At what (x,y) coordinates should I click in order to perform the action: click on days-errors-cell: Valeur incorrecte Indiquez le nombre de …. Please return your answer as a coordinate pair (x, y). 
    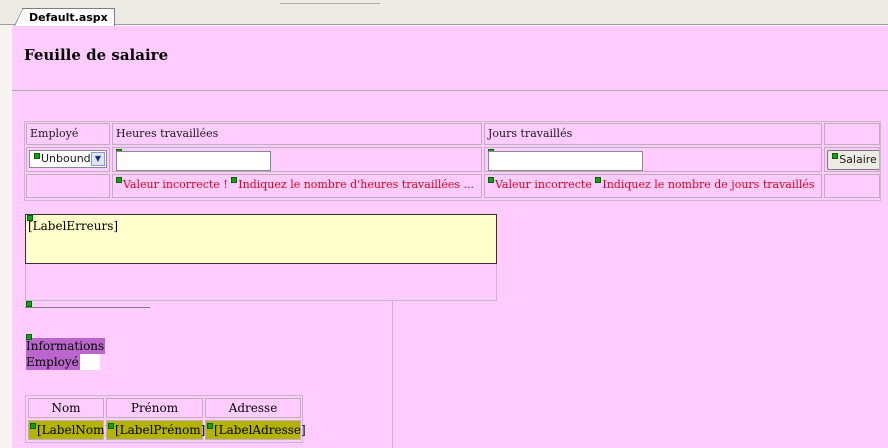
    Looking at the image, I should click on (653, 186).